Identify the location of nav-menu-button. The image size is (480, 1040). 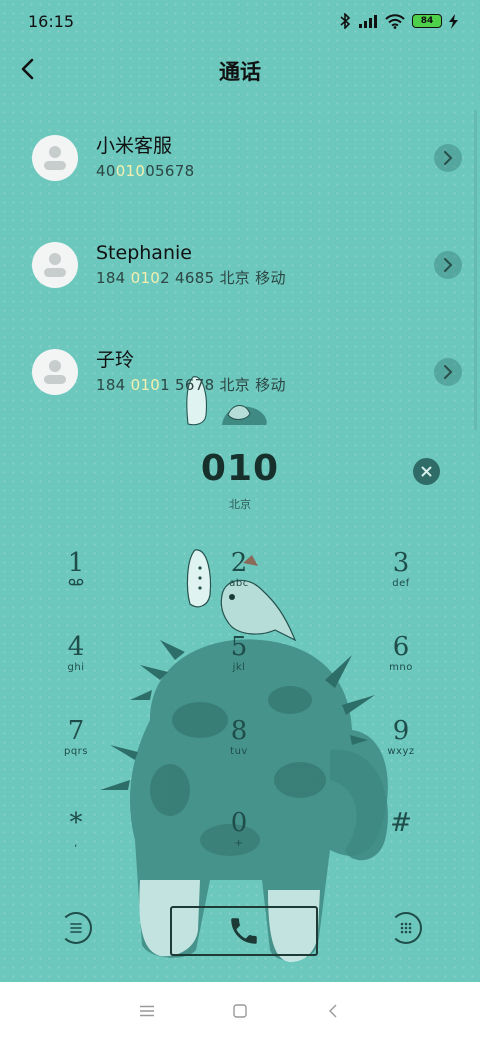
(147, 1011).